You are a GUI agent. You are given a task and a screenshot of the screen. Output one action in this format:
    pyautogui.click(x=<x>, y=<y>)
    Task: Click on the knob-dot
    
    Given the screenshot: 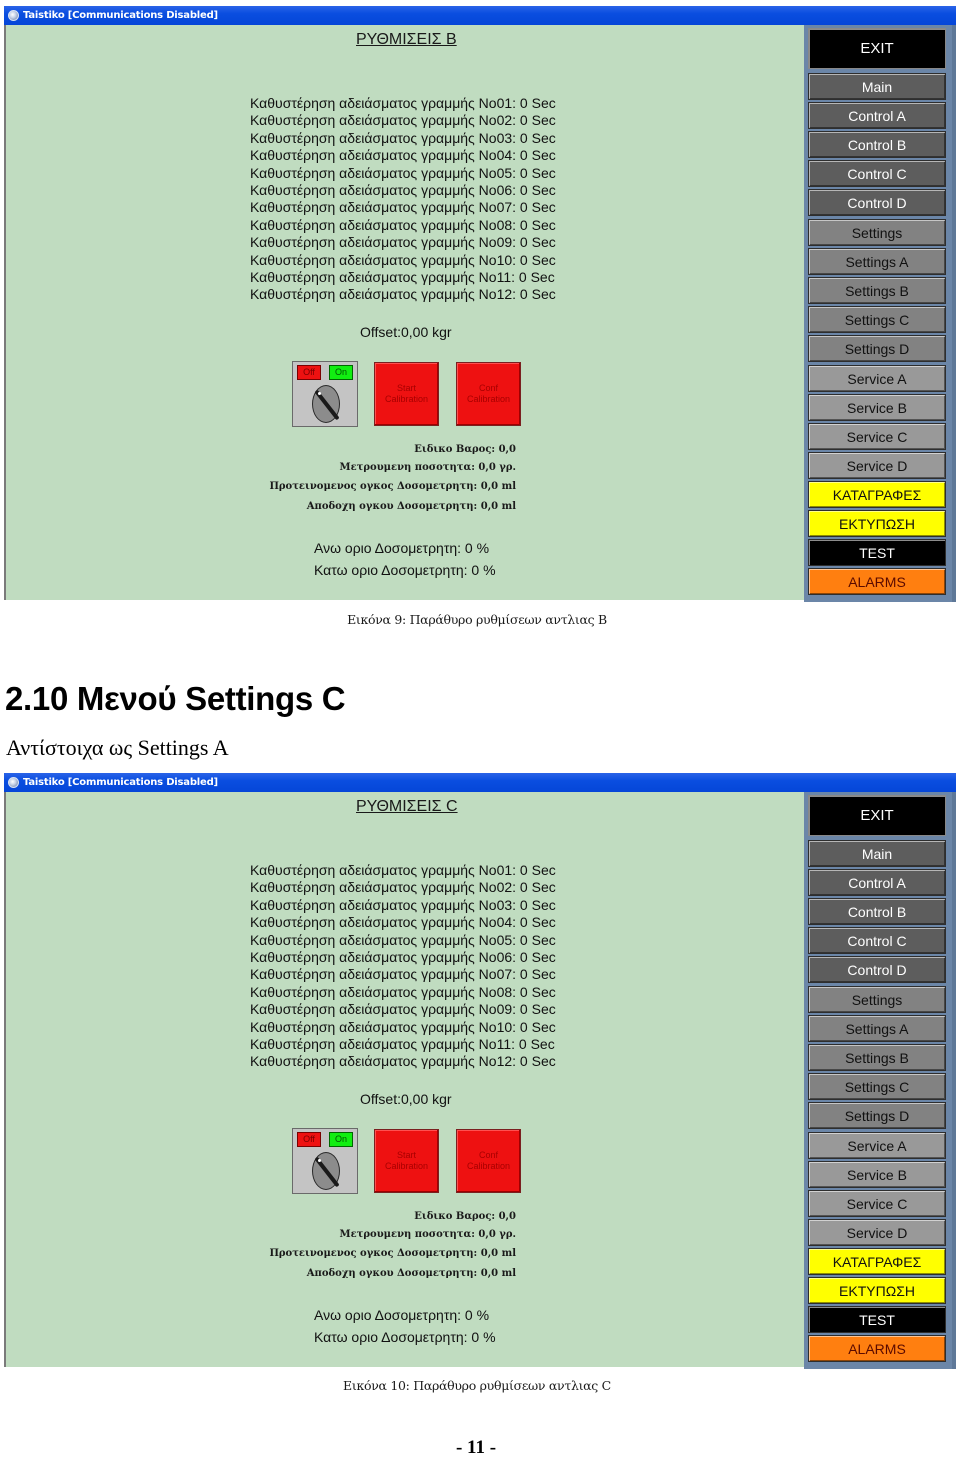 What is the action you would take?
    pyautogui.click(x=319, y=1160)
    